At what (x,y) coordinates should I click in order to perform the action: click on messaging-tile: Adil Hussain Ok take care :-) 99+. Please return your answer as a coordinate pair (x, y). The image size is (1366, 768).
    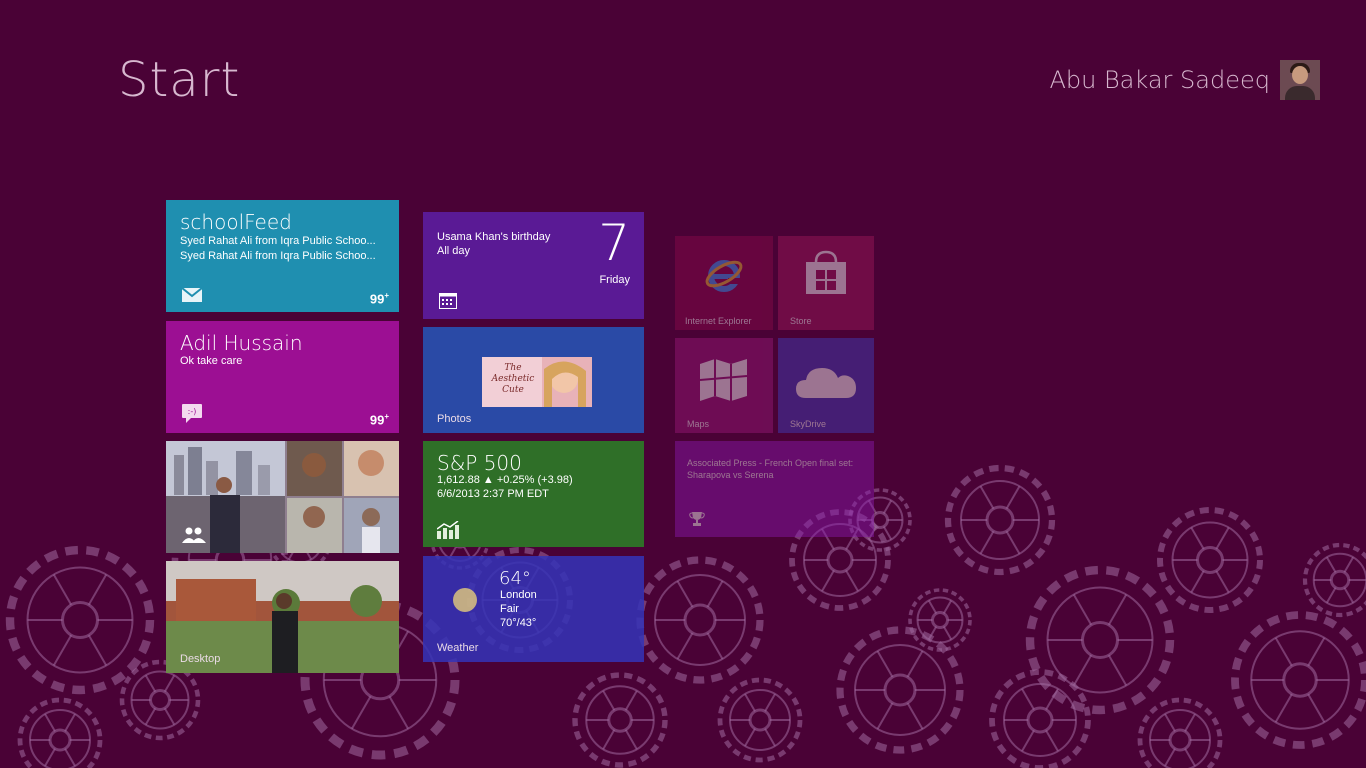
    Looking at the image, I should click on (282, 377).